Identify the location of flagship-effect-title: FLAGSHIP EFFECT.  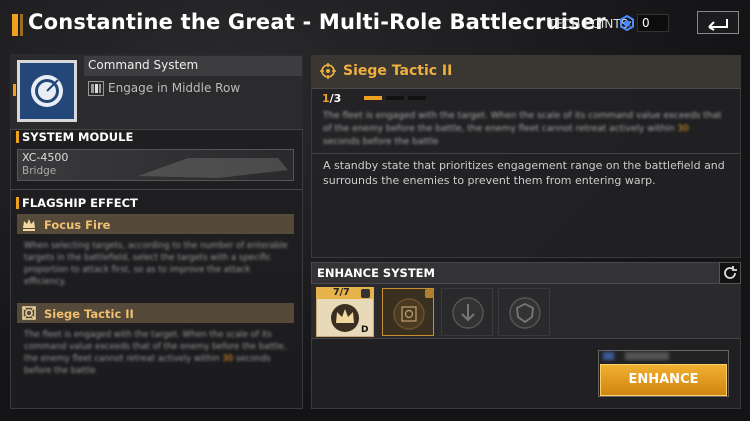
(80, 203).